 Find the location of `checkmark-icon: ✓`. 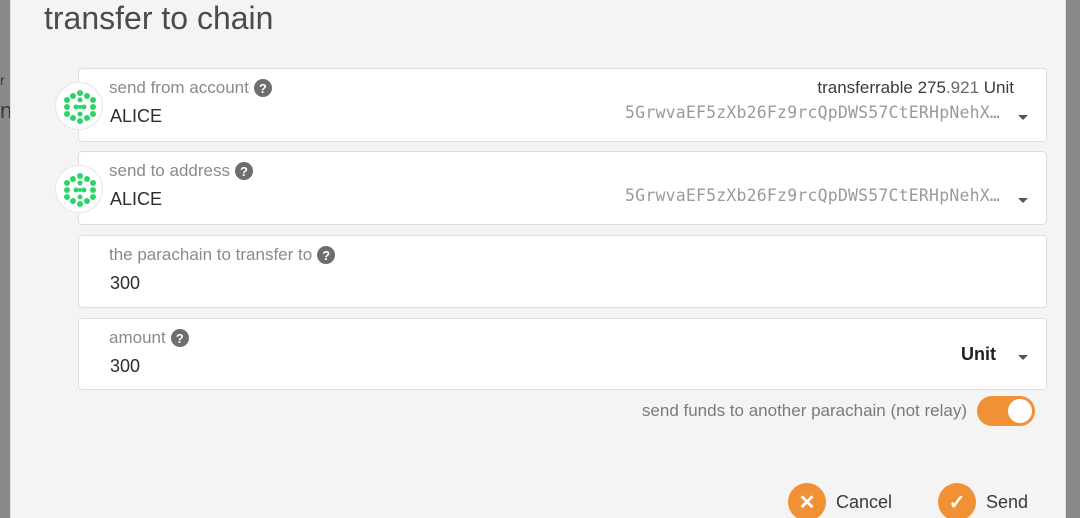

checkmark-icon: ✓ is located at coordinates (957, 500).